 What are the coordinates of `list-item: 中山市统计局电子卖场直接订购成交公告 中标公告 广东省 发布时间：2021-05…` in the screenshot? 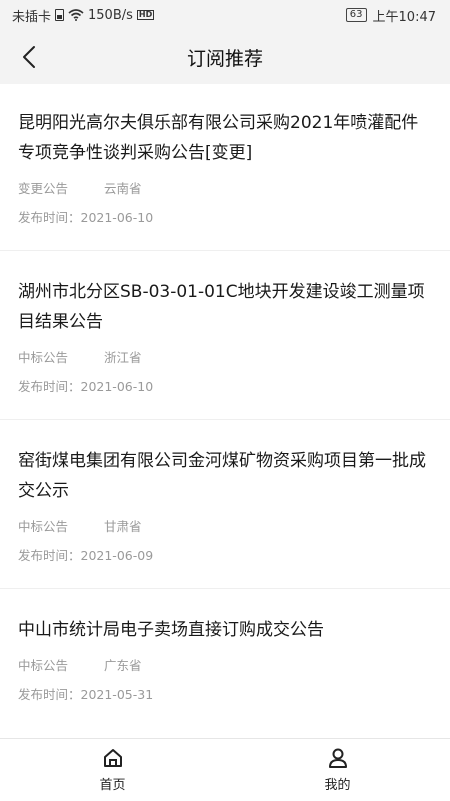 It's located at (225, 671).